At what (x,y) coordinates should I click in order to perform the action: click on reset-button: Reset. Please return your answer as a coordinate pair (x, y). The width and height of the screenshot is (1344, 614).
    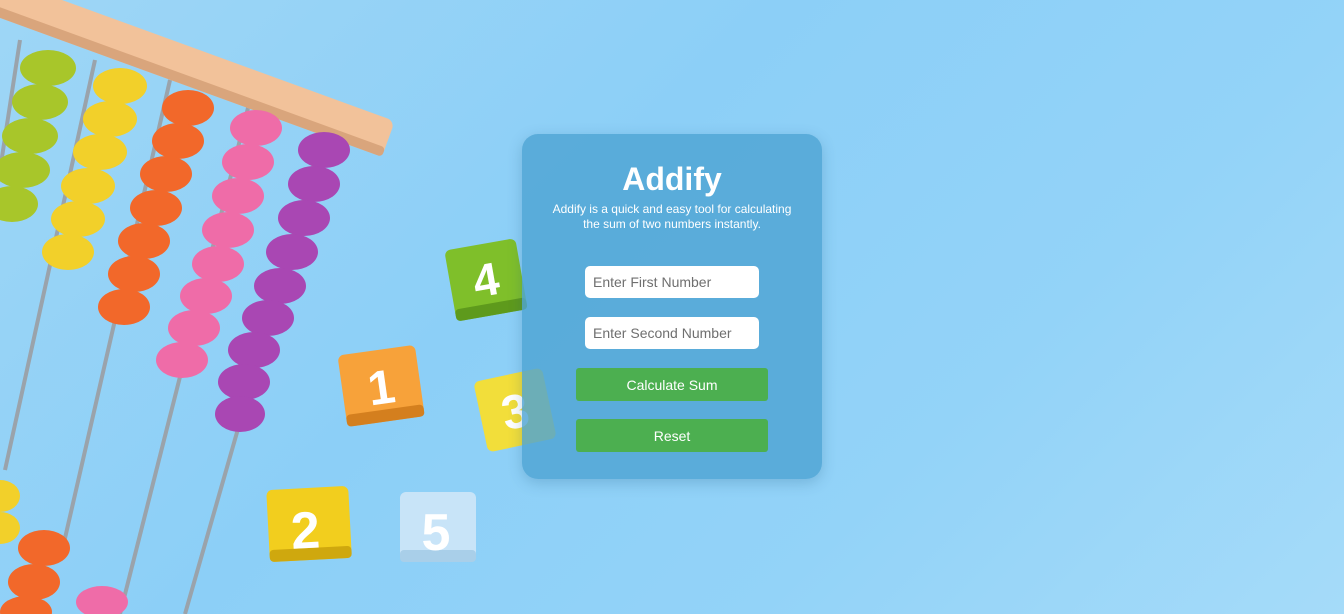
    Looking at the image, I should click on (672, 435).